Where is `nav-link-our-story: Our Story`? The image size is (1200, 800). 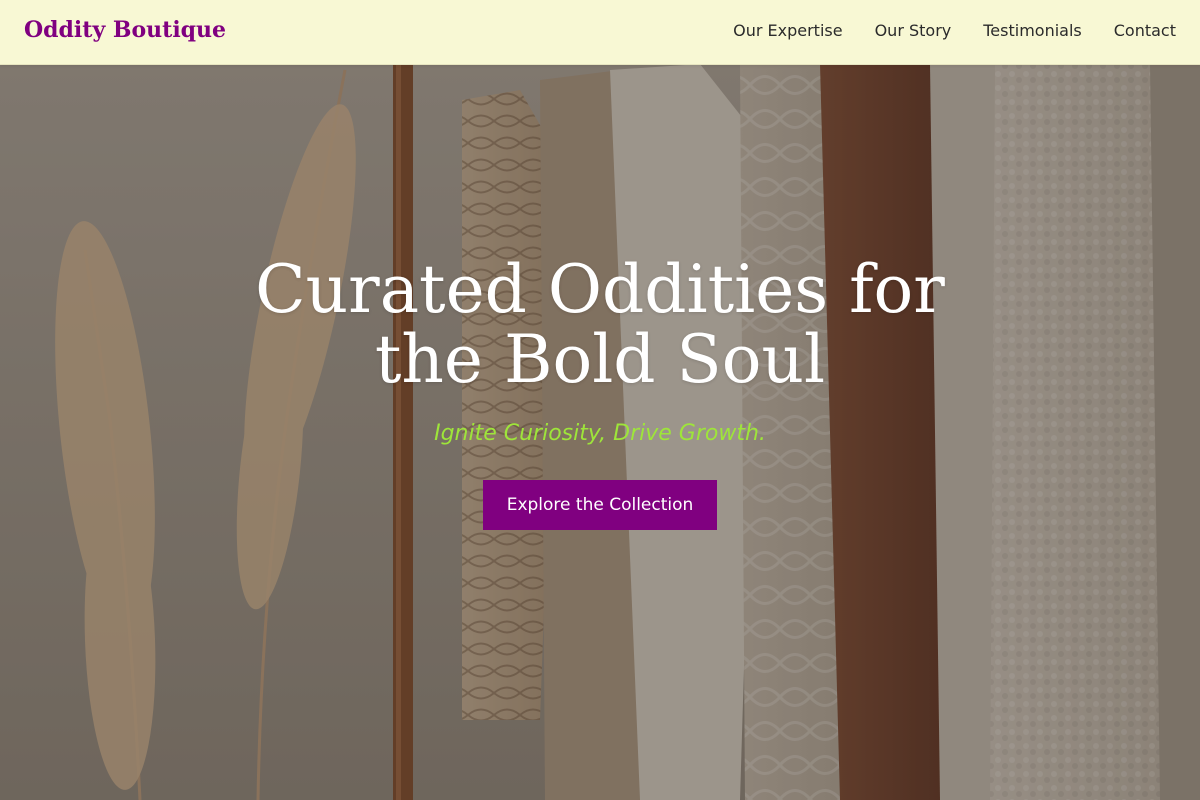 nav-link-our-story: Our Story is located at coordinates (913, 30).